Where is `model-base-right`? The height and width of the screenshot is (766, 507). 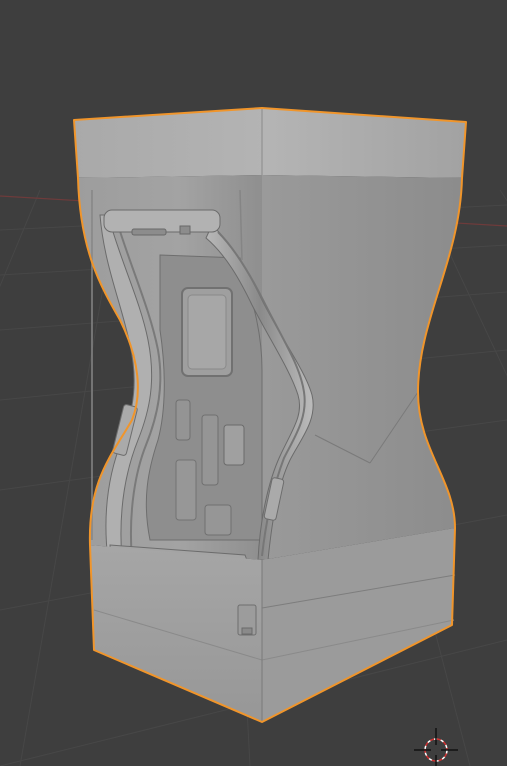
model-base-right is located at coordinates (358, 625).